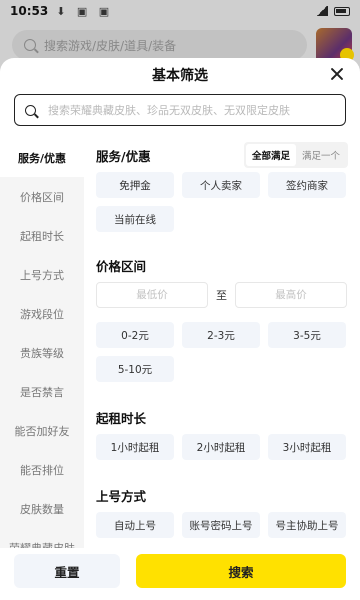 This screenshot has width=360, height=600. Describe the element at coordinates (121, 496) in the screenshot. I see `section-title: 上号方式` at that location.